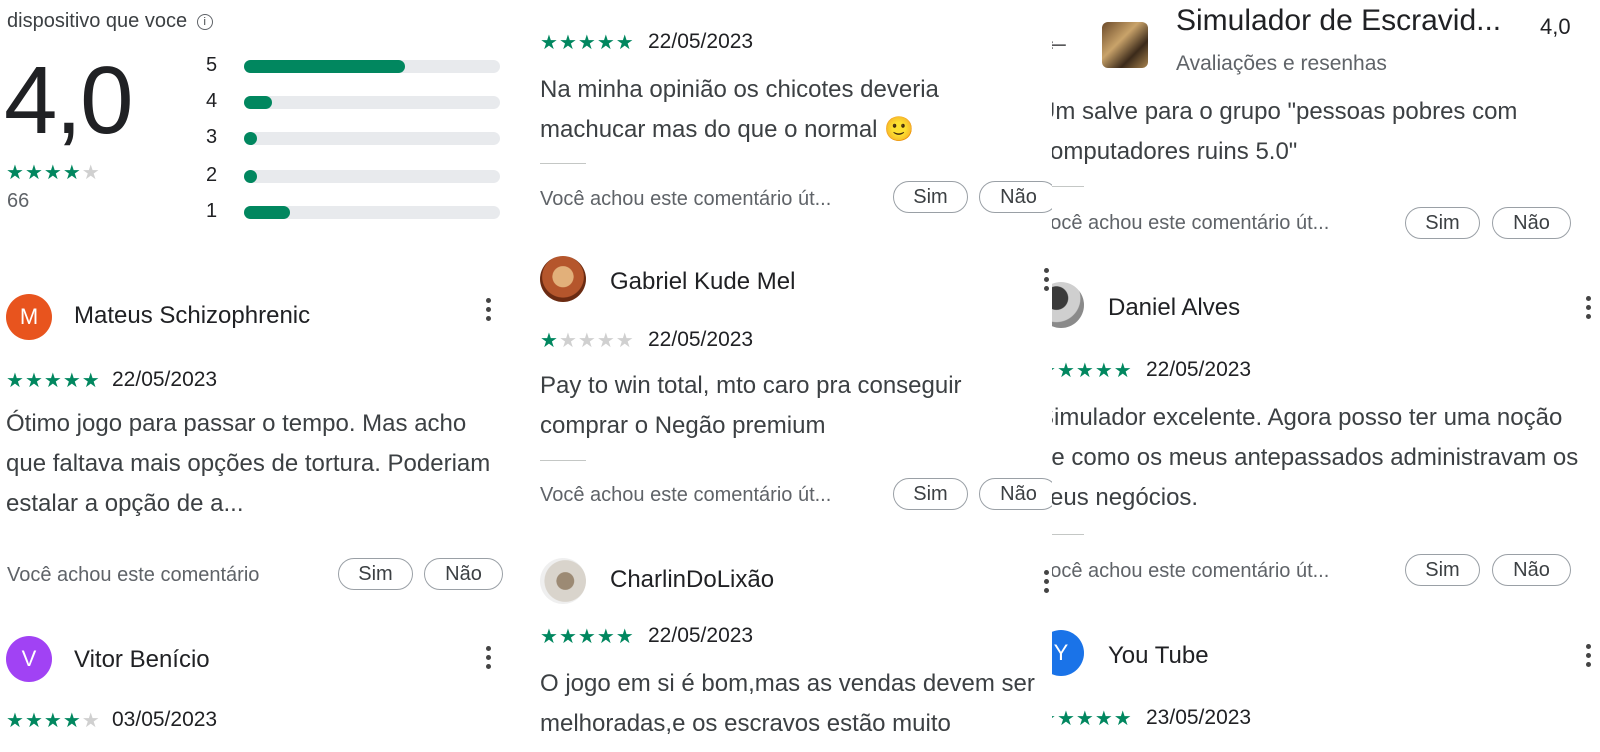  I want to click on bar-label: 5, so click(212, 65).